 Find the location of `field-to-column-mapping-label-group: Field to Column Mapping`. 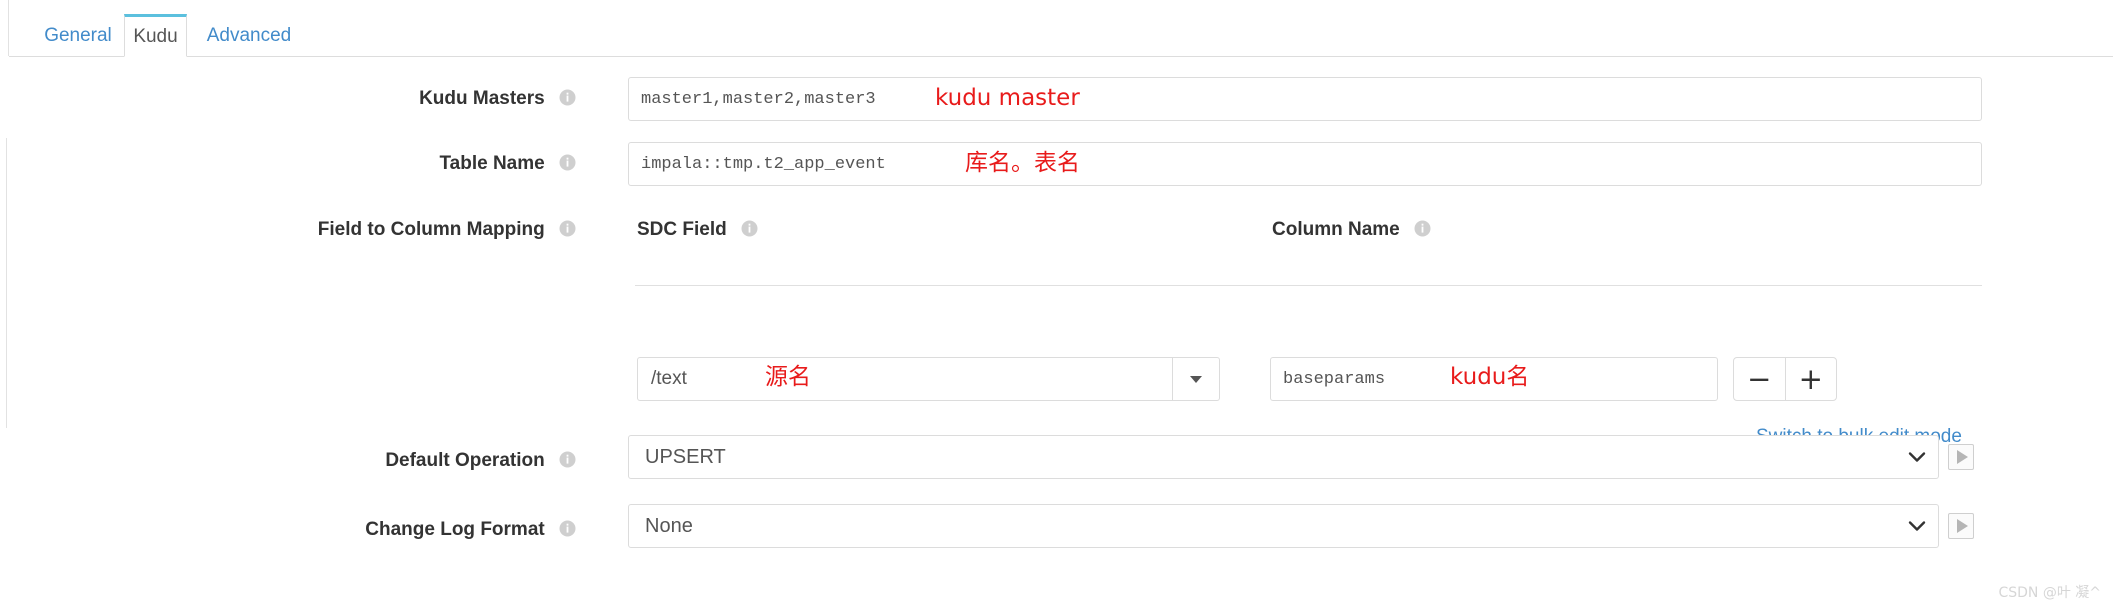

field-to-column-mapping-label-group: Field to Column Mapping is located at coordinates (388, 229).